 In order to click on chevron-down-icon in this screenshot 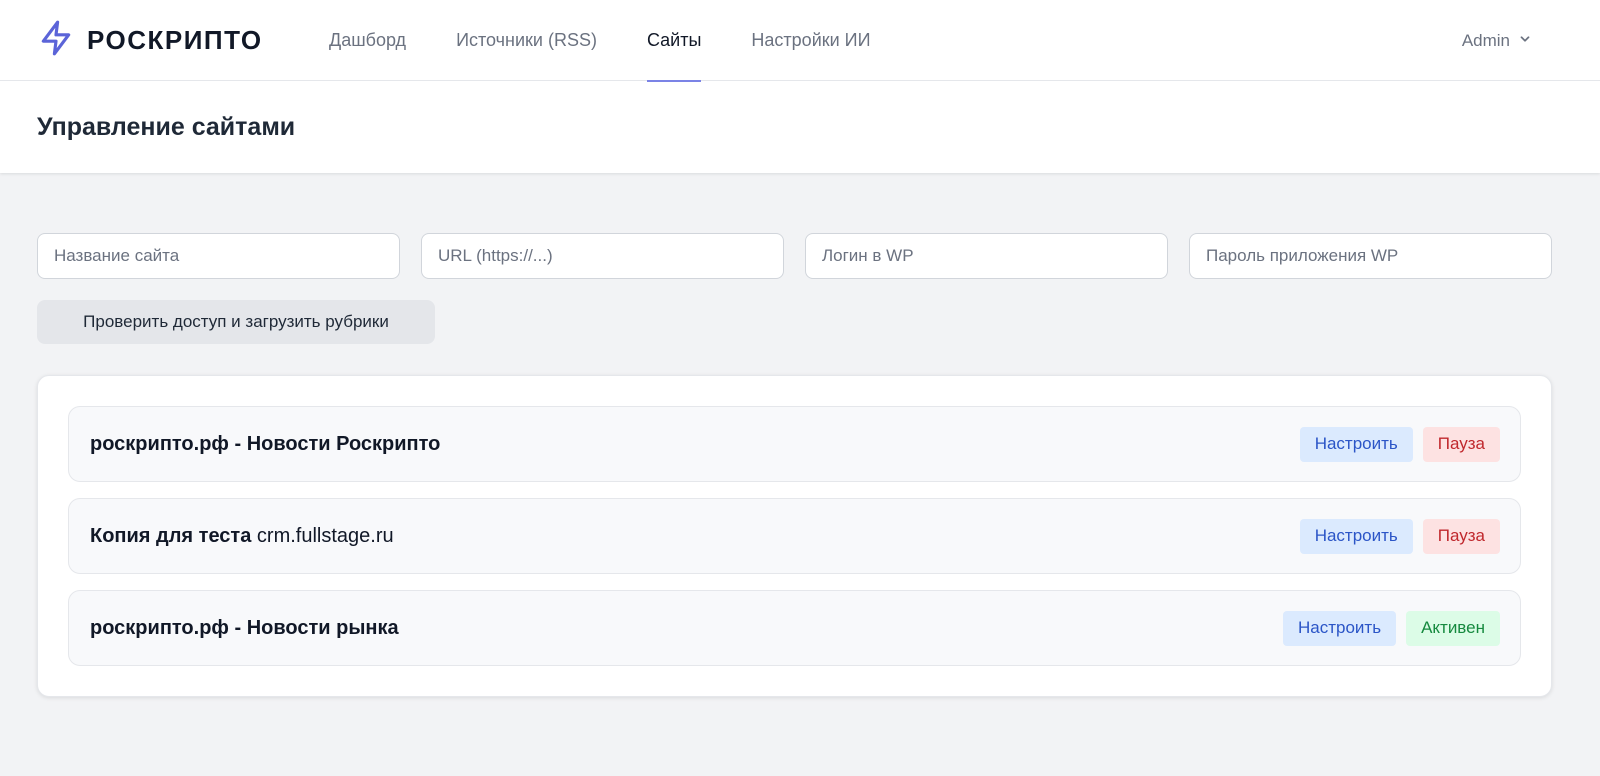, I will do `click(1525, 41)`.